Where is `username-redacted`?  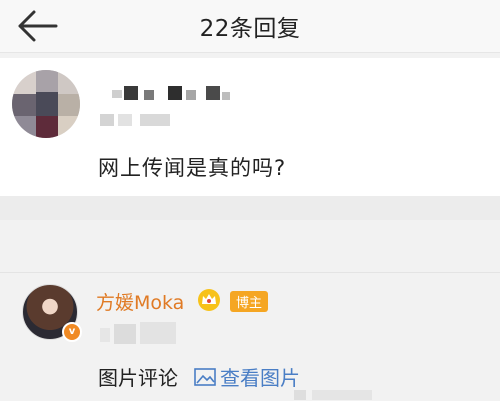
username-redacted is located at coordinates (172, 93).